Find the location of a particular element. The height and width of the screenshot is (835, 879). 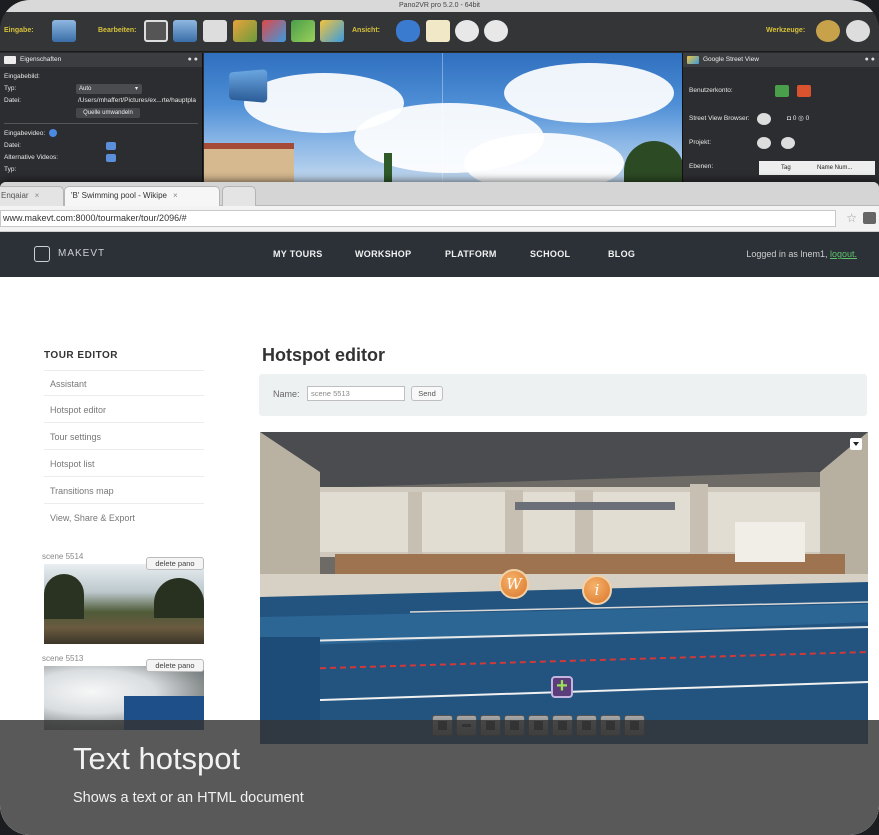

eye-icon is located at coordinates (496, 31).